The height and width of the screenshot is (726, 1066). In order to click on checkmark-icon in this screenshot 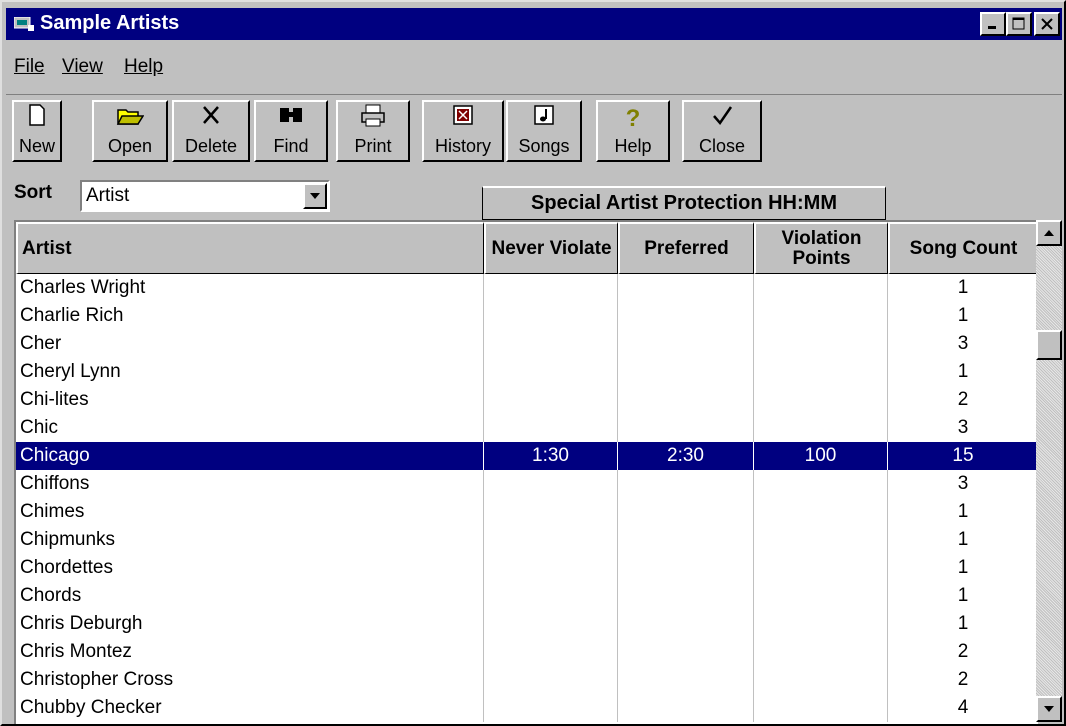, I will do `click(722, 119)`.